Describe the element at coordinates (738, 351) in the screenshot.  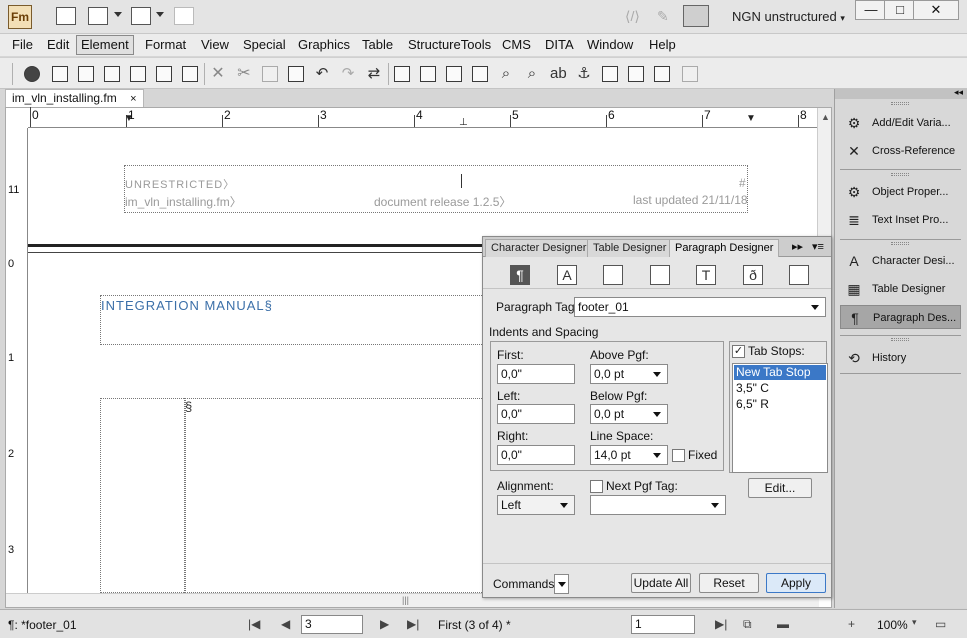
I see `tab-stops-checkbox: ✓` at that location.